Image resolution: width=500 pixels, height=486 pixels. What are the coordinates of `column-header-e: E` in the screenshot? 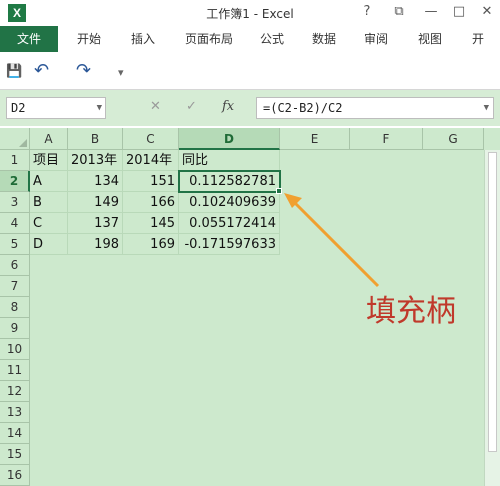 It's located at (315, 139).